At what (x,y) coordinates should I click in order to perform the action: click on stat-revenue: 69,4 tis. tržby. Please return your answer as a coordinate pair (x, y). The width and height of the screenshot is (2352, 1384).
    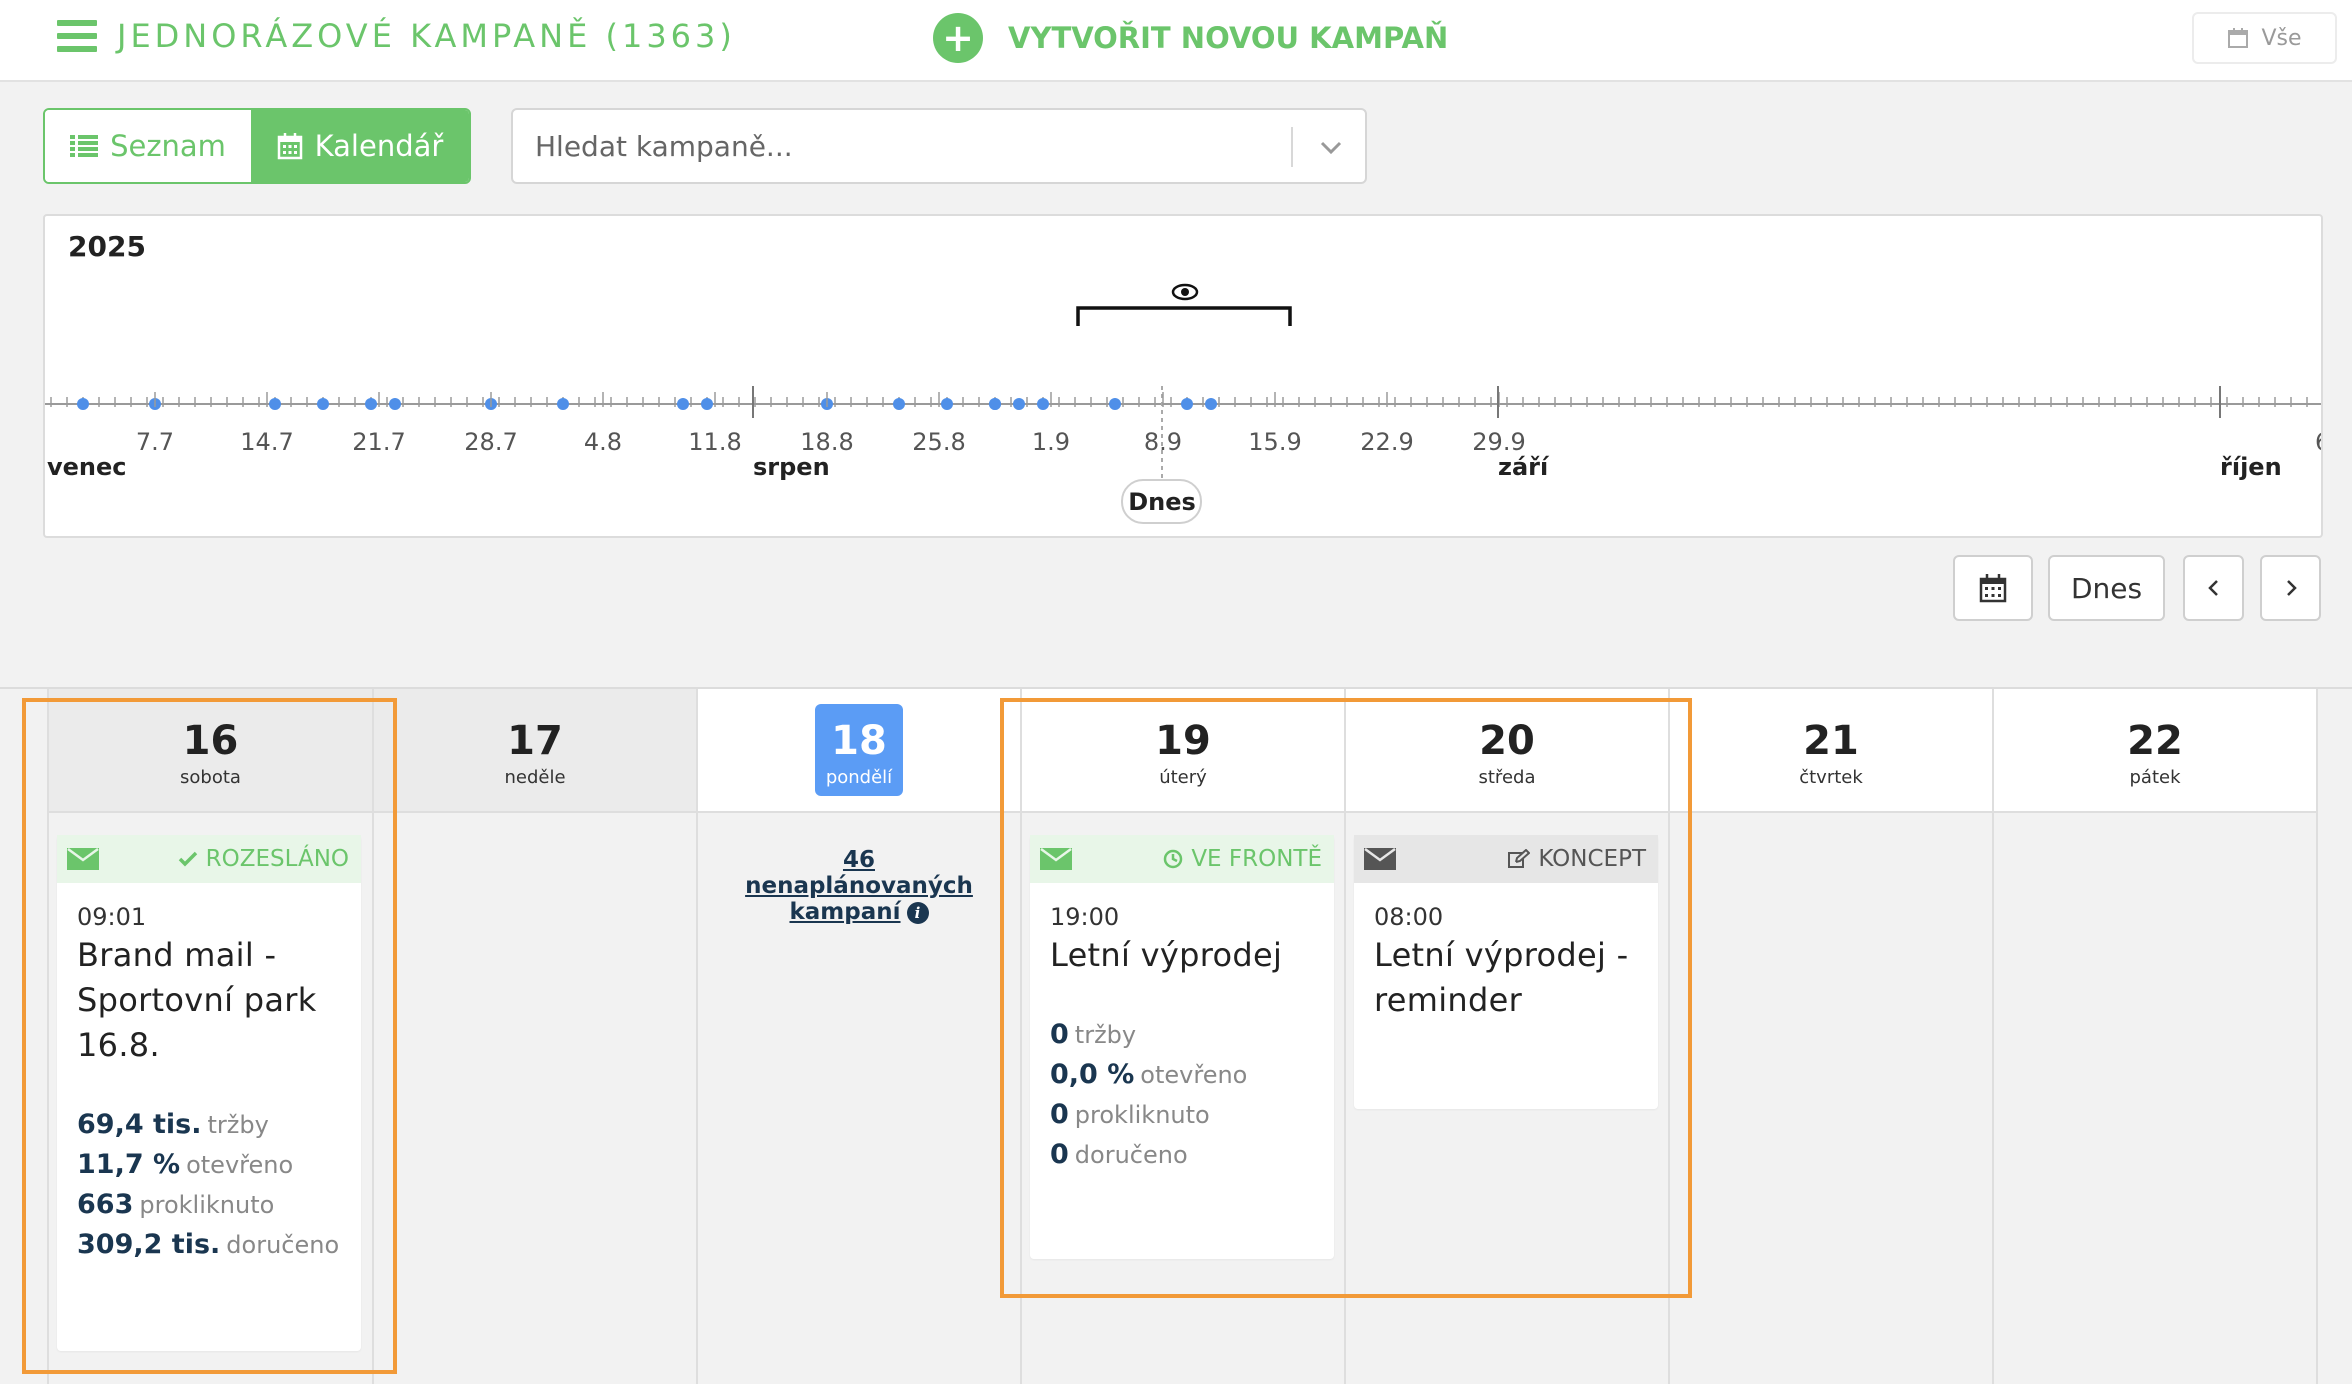
    Looking at the image, I should click on (208, 1125).